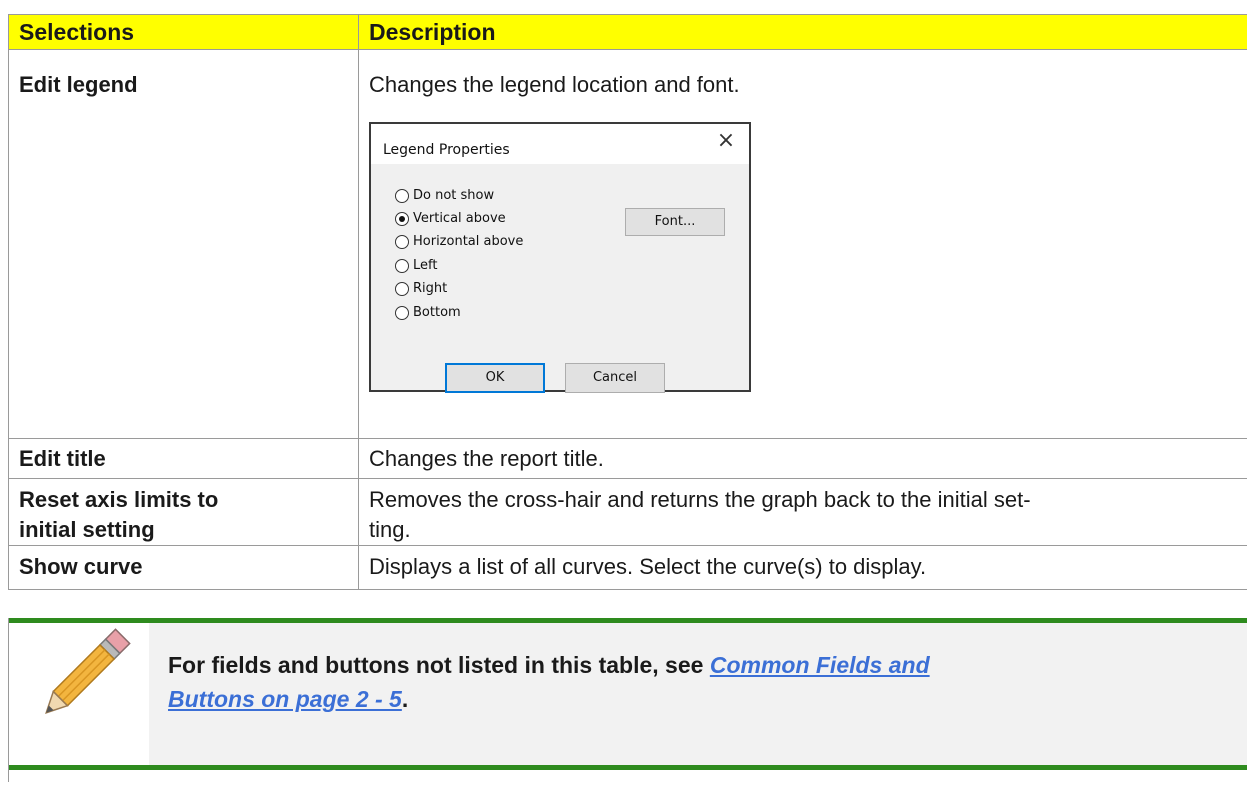 This screenshot has height=786, width=1247. Describe the element at coordinates (615, 378) in the screenshot. I see `cancel-button: Cancel` at that location.